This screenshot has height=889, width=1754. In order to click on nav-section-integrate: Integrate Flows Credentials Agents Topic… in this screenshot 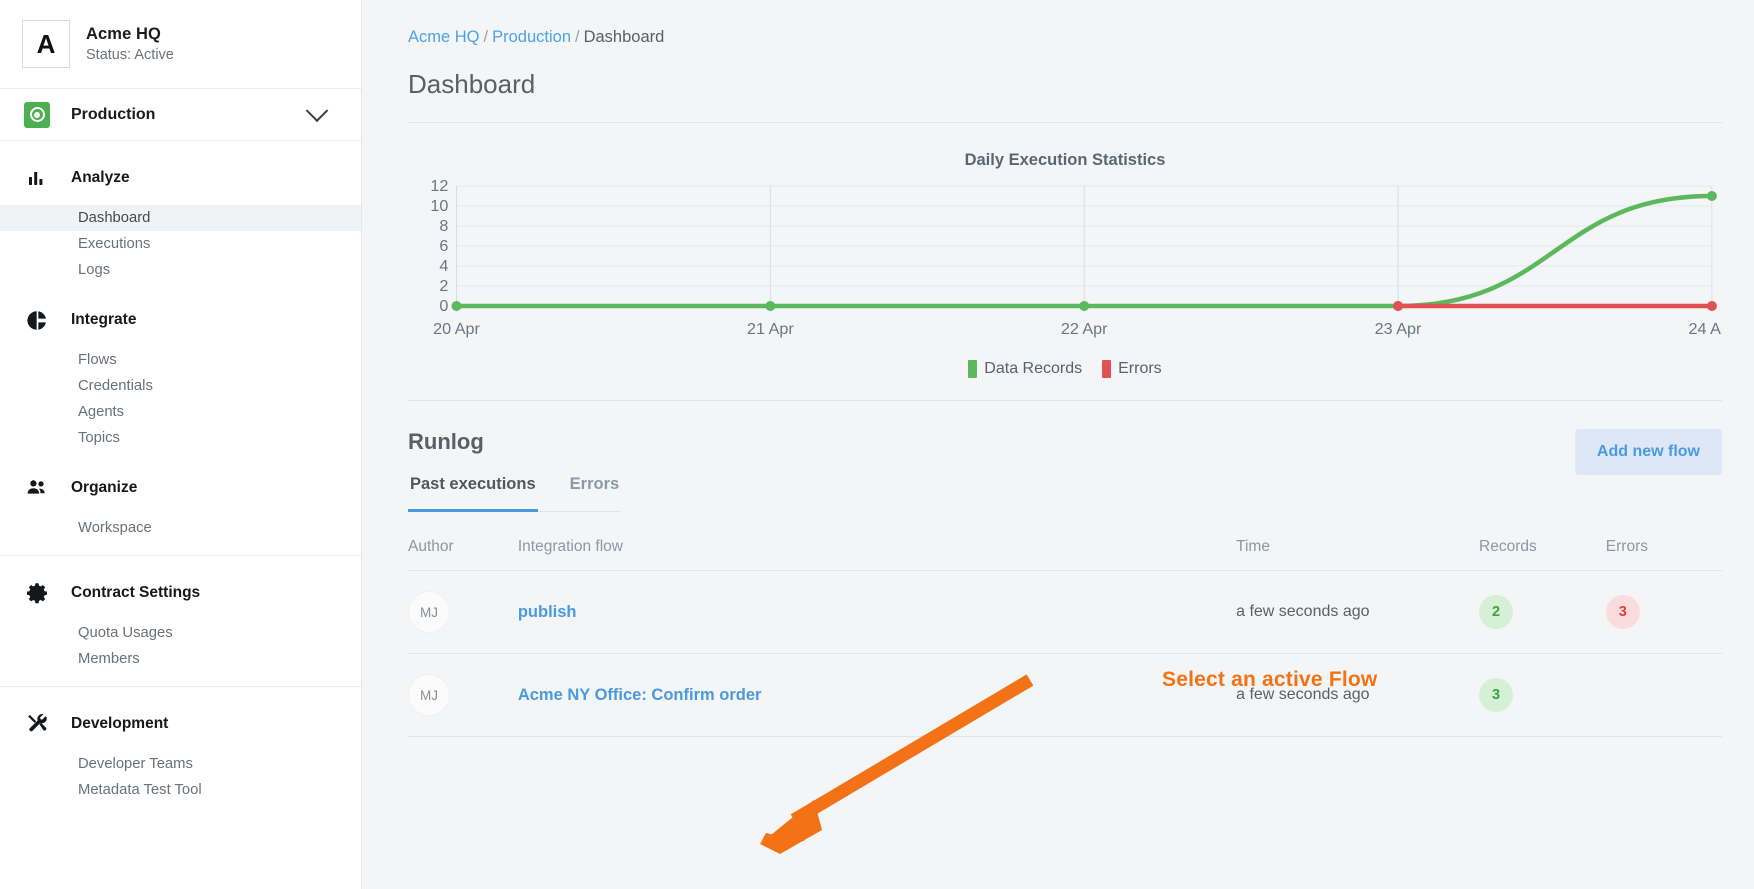, I will do `click(180, 381)`.